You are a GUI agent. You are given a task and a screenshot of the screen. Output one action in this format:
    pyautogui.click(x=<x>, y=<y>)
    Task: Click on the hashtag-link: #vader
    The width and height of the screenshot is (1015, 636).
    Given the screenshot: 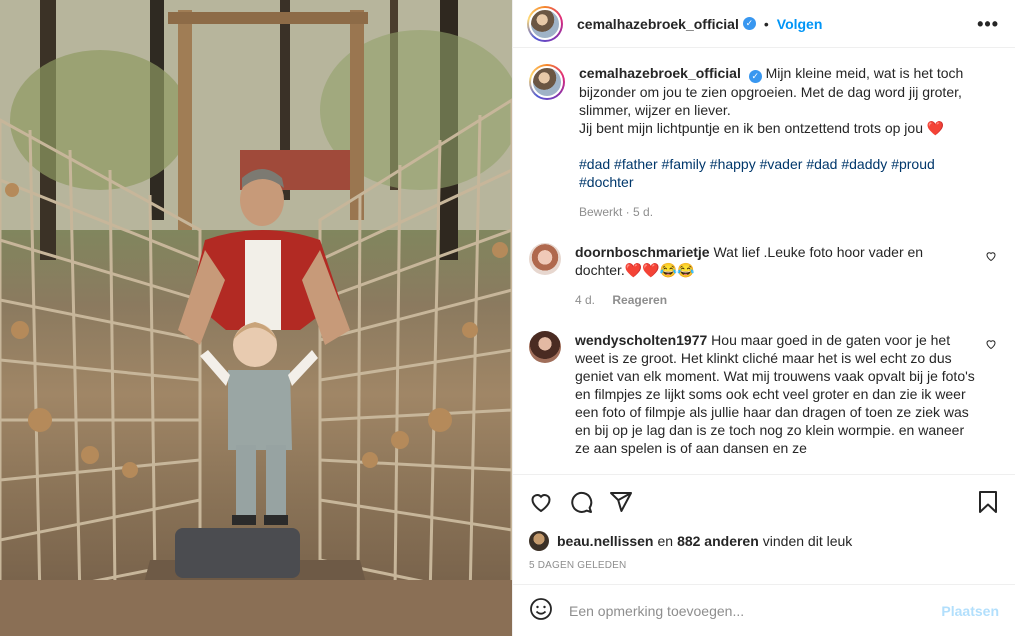 What is the action you would take?
    pyautogui.click(x=781, y=164)
    